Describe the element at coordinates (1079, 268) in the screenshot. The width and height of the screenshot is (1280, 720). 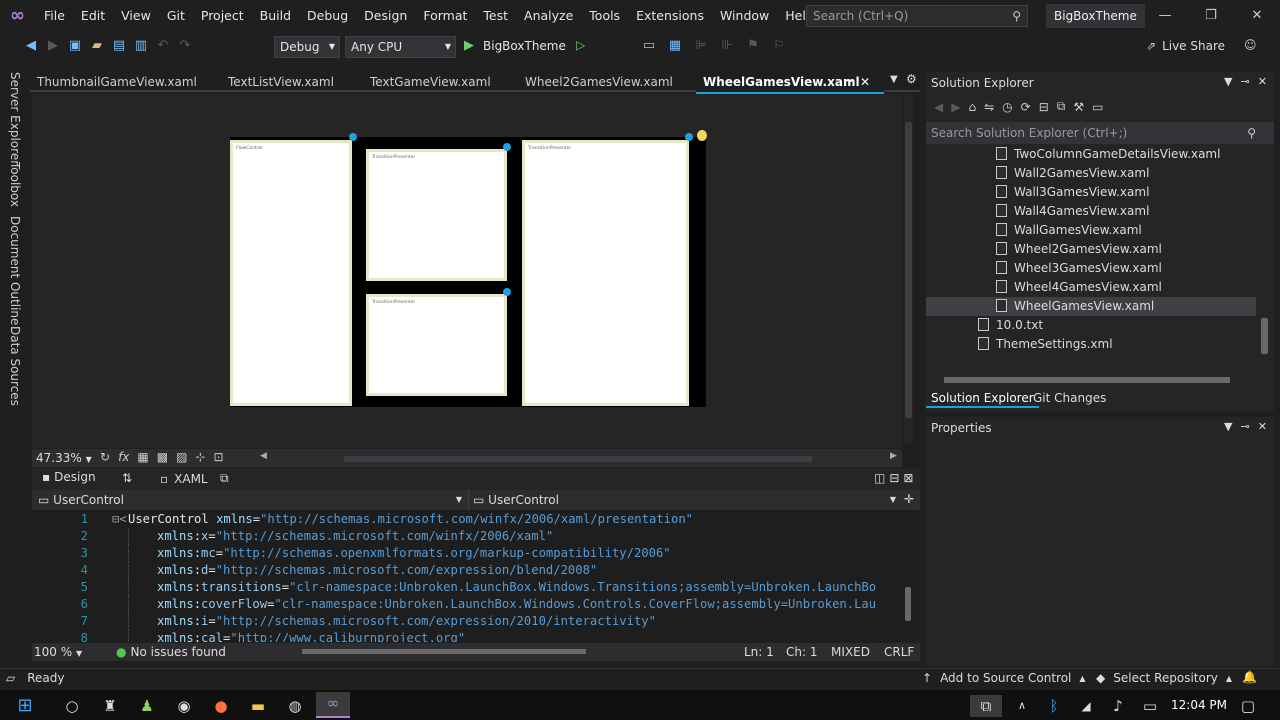
I see `solution-item: Wheel3GamesView.xaml` at that location.